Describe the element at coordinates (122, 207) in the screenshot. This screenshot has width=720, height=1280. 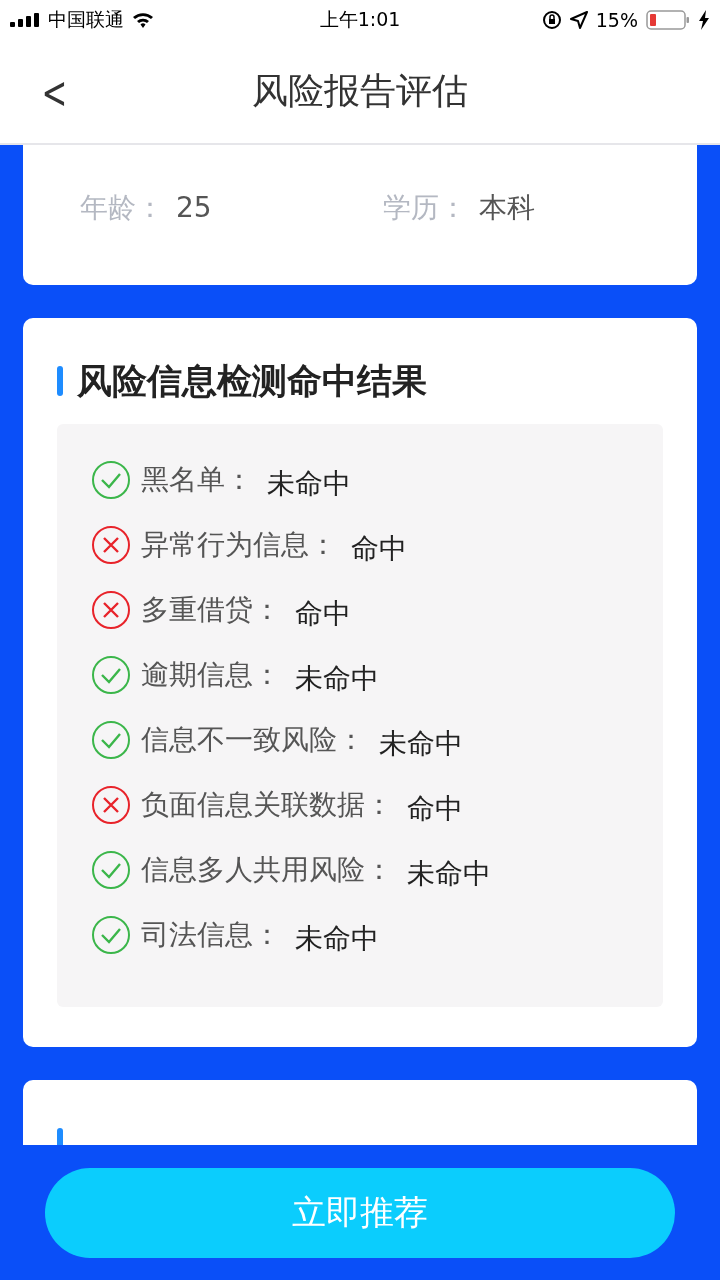
I see `field-label: 年龄：` at that location.